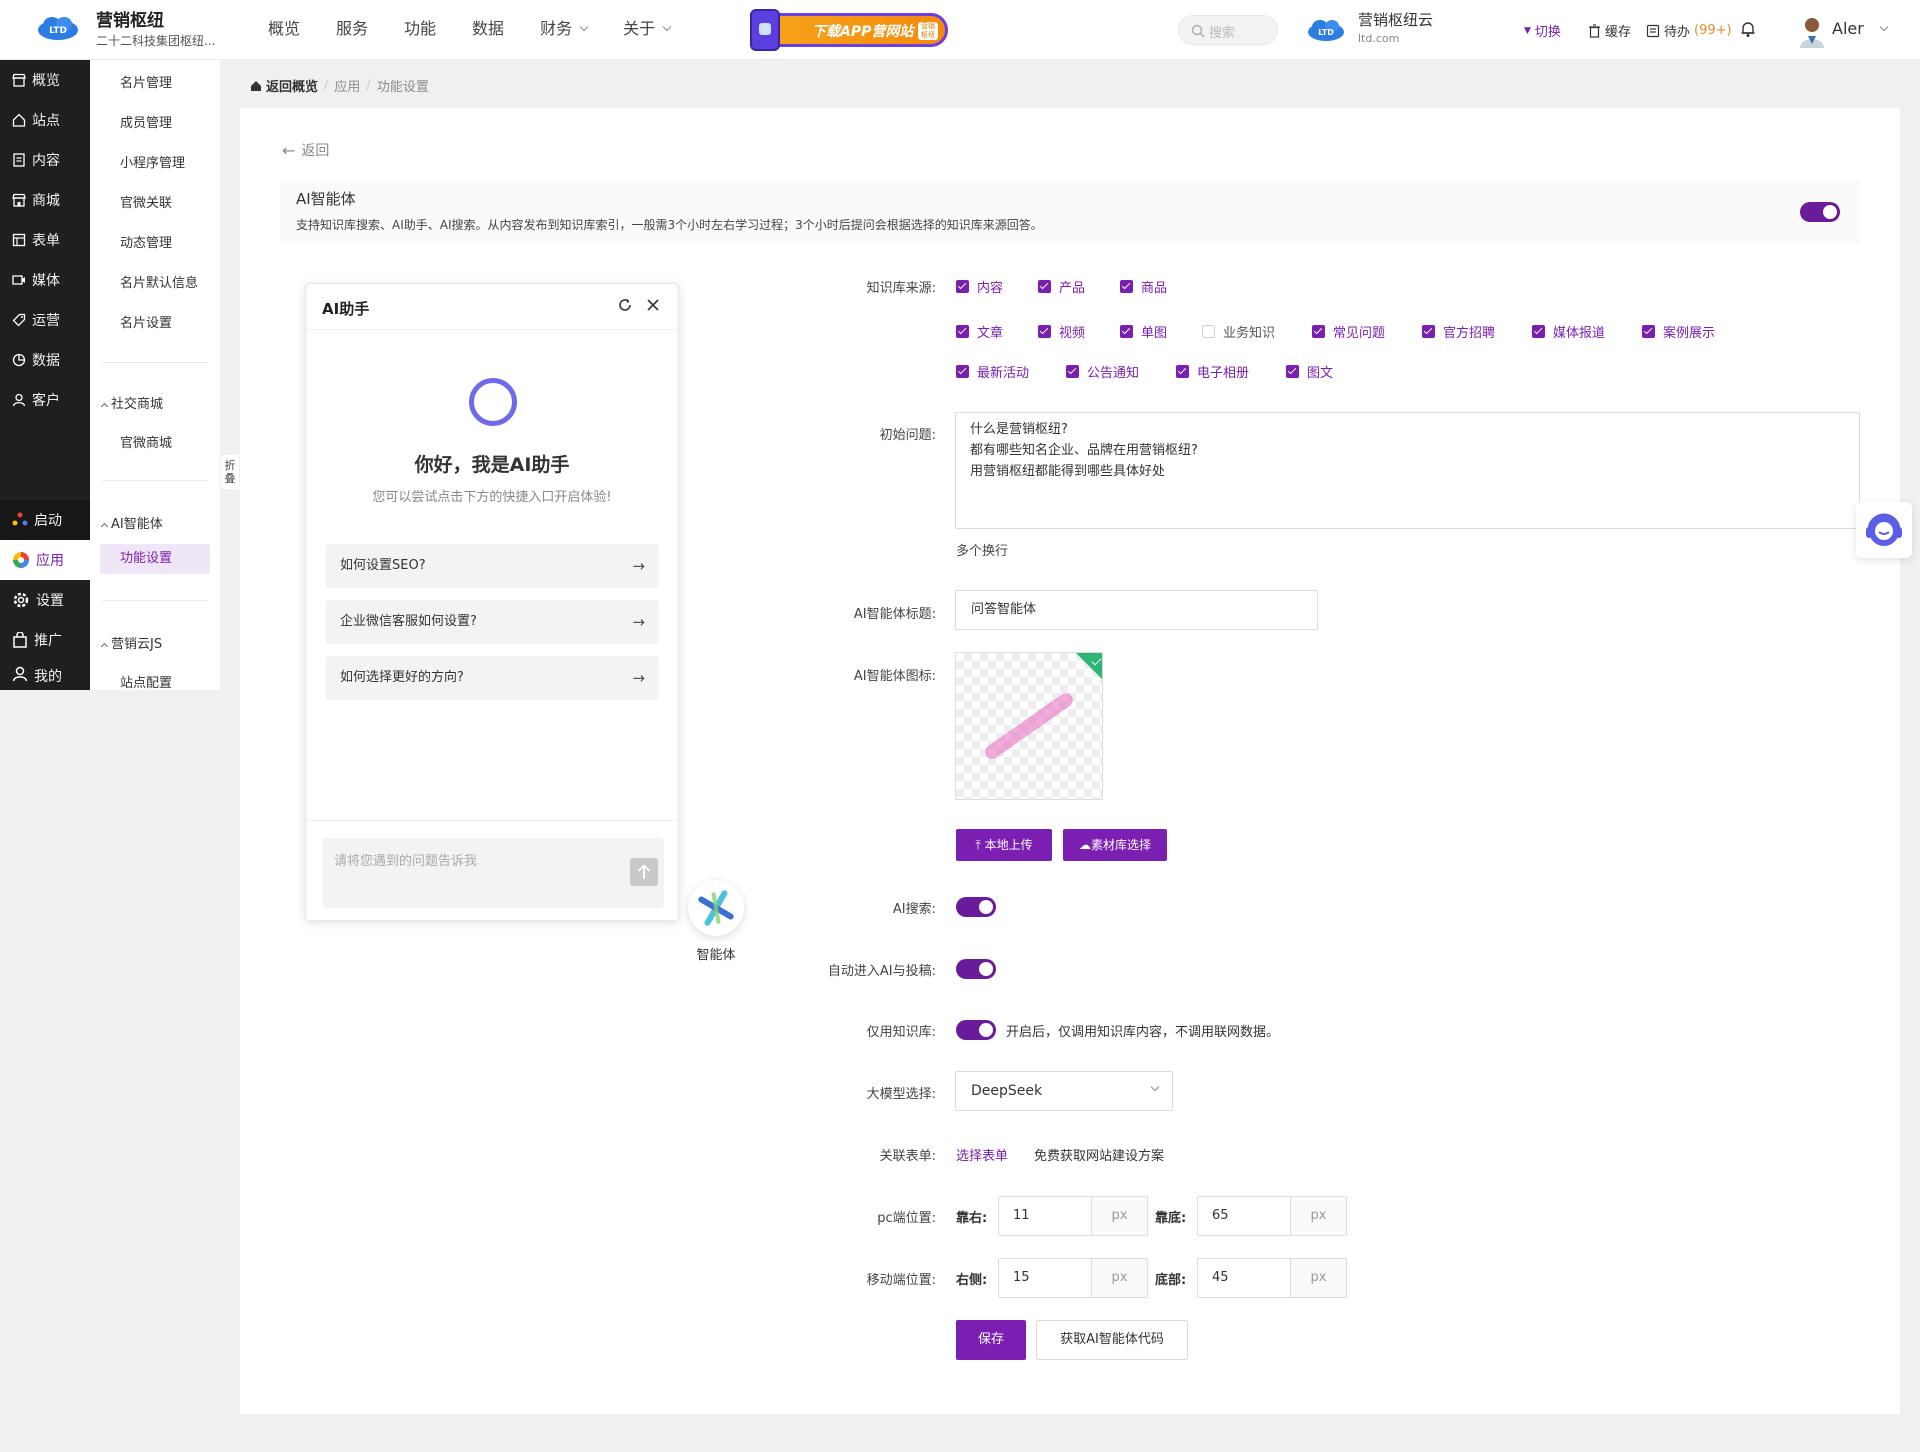 Image resolution: width=1920 pixels, height=1452 pixels. What do you see at coordinates (1309, 371) in the screenshot?
I see `checkbox-image-text: 图文` at bounding box center [1309, 371].